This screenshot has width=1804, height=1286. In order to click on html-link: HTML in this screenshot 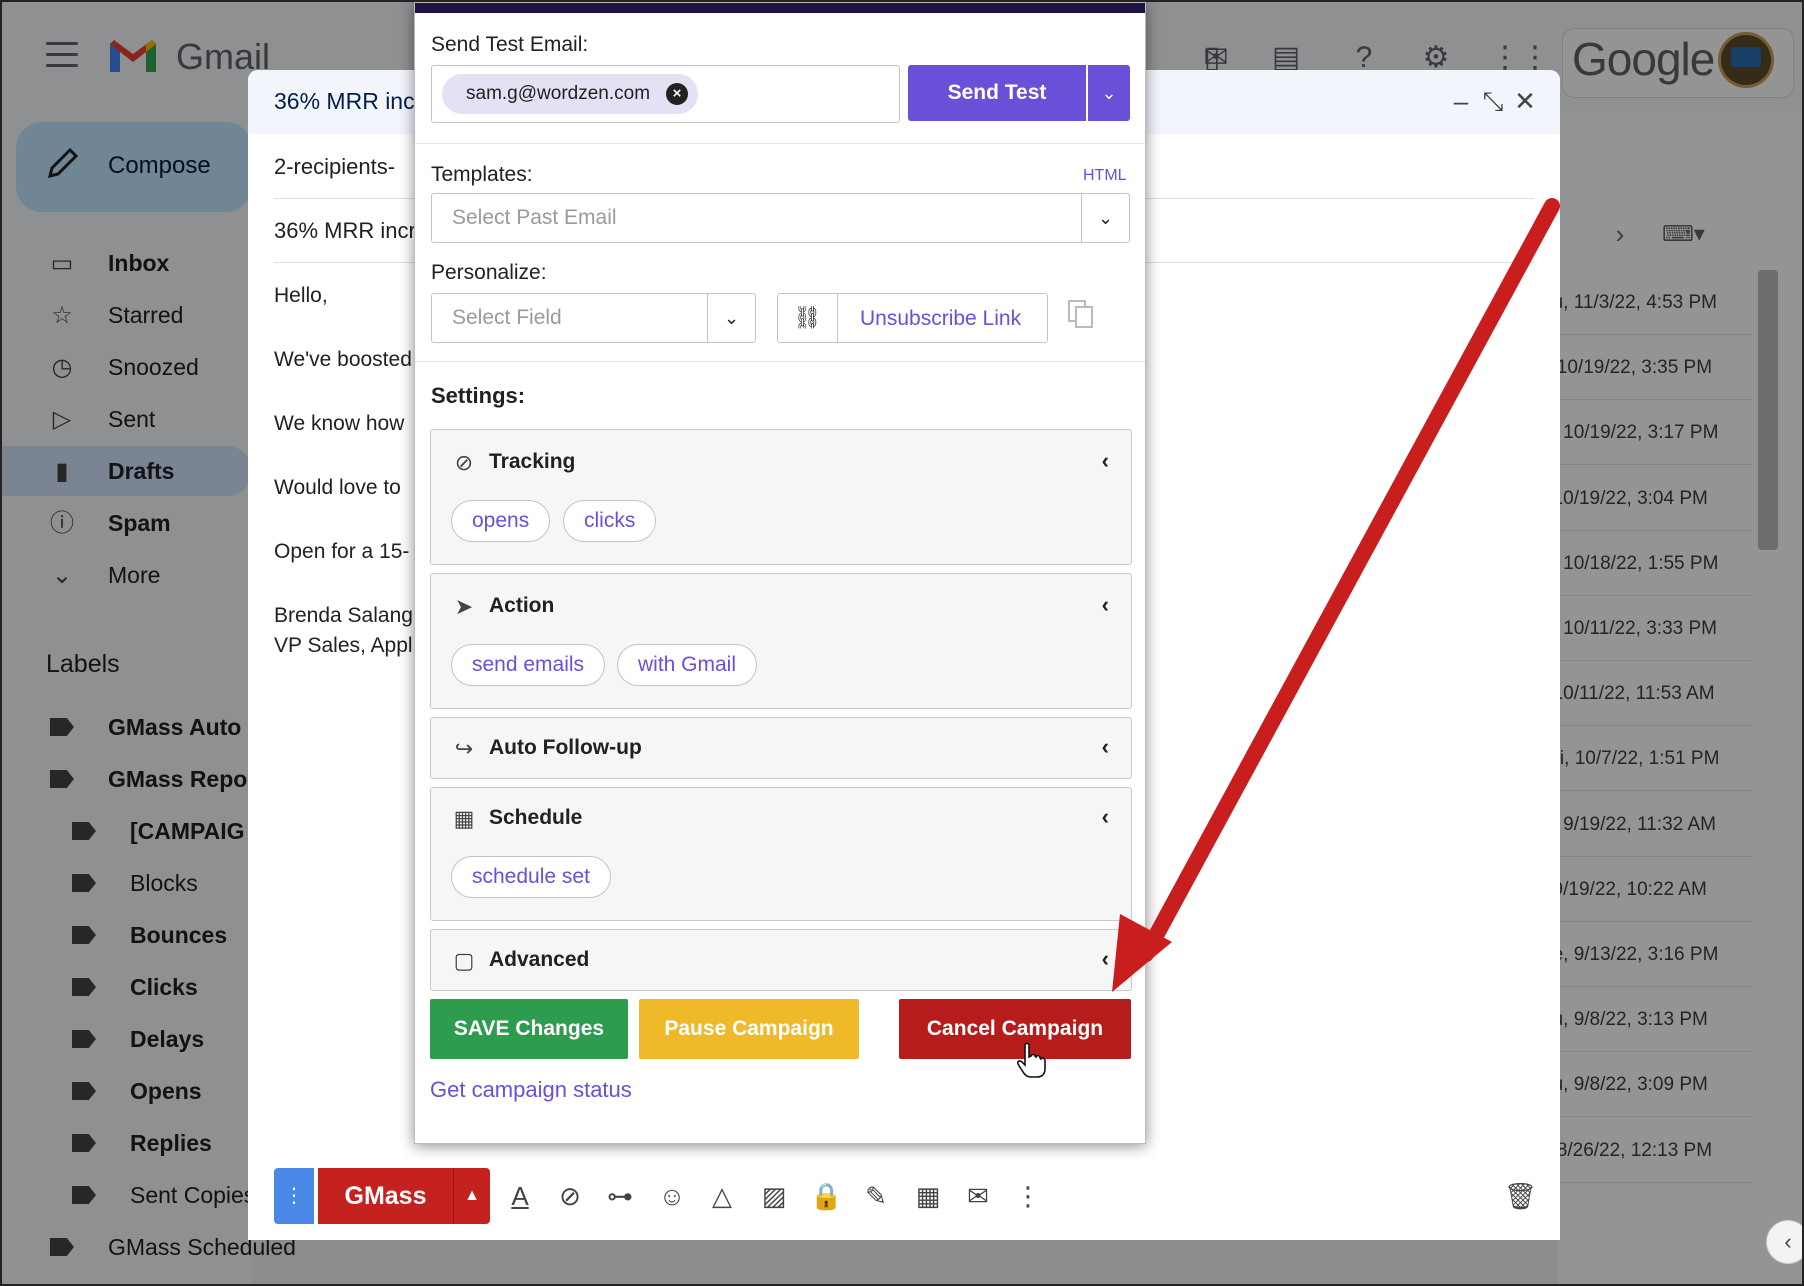, I will do `click(1105, 176)`.